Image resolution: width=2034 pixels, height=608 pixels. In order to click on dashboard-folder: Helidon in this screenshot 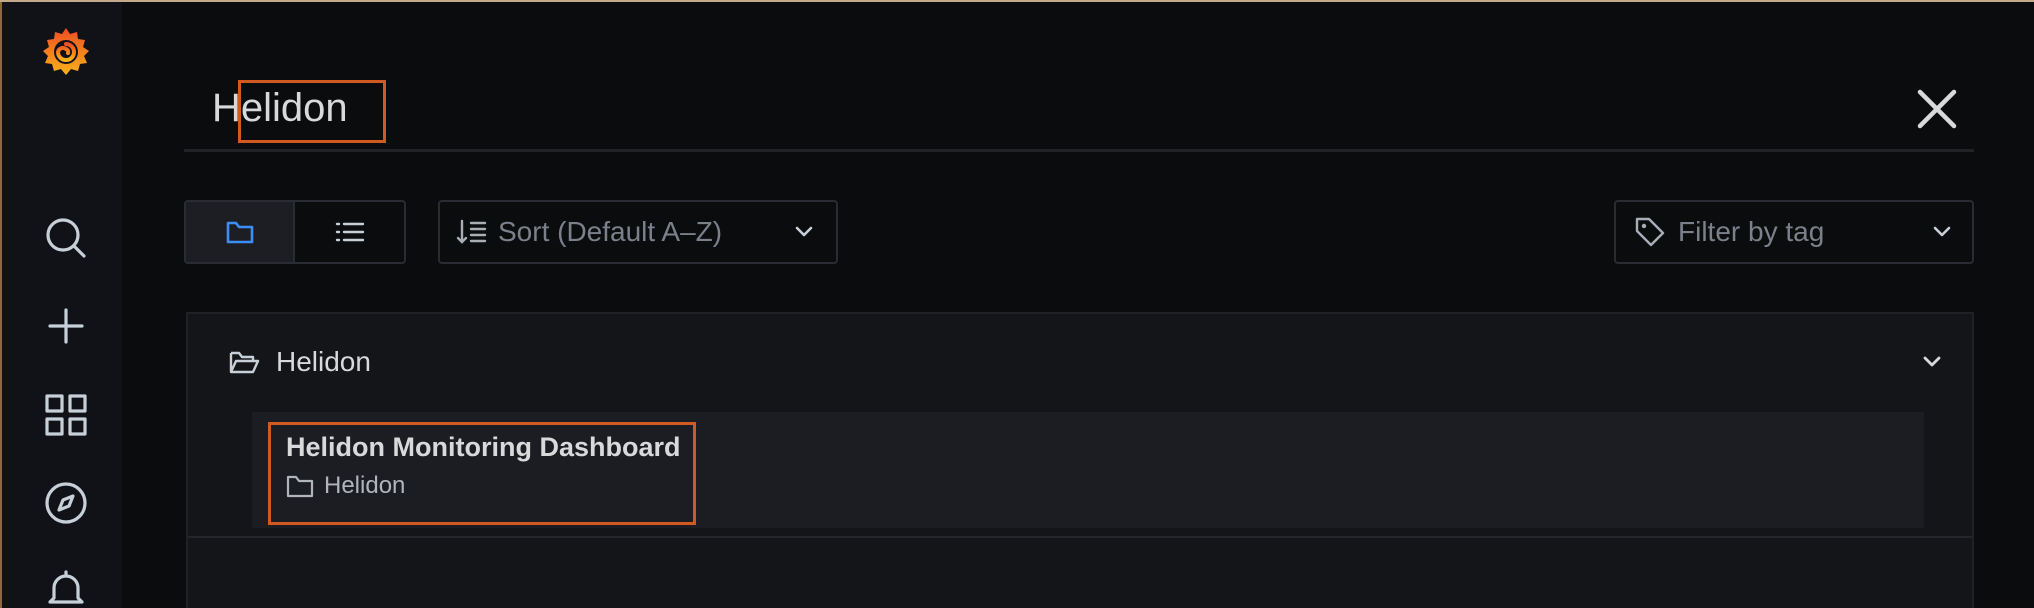, I will do `click(345, 486)`.